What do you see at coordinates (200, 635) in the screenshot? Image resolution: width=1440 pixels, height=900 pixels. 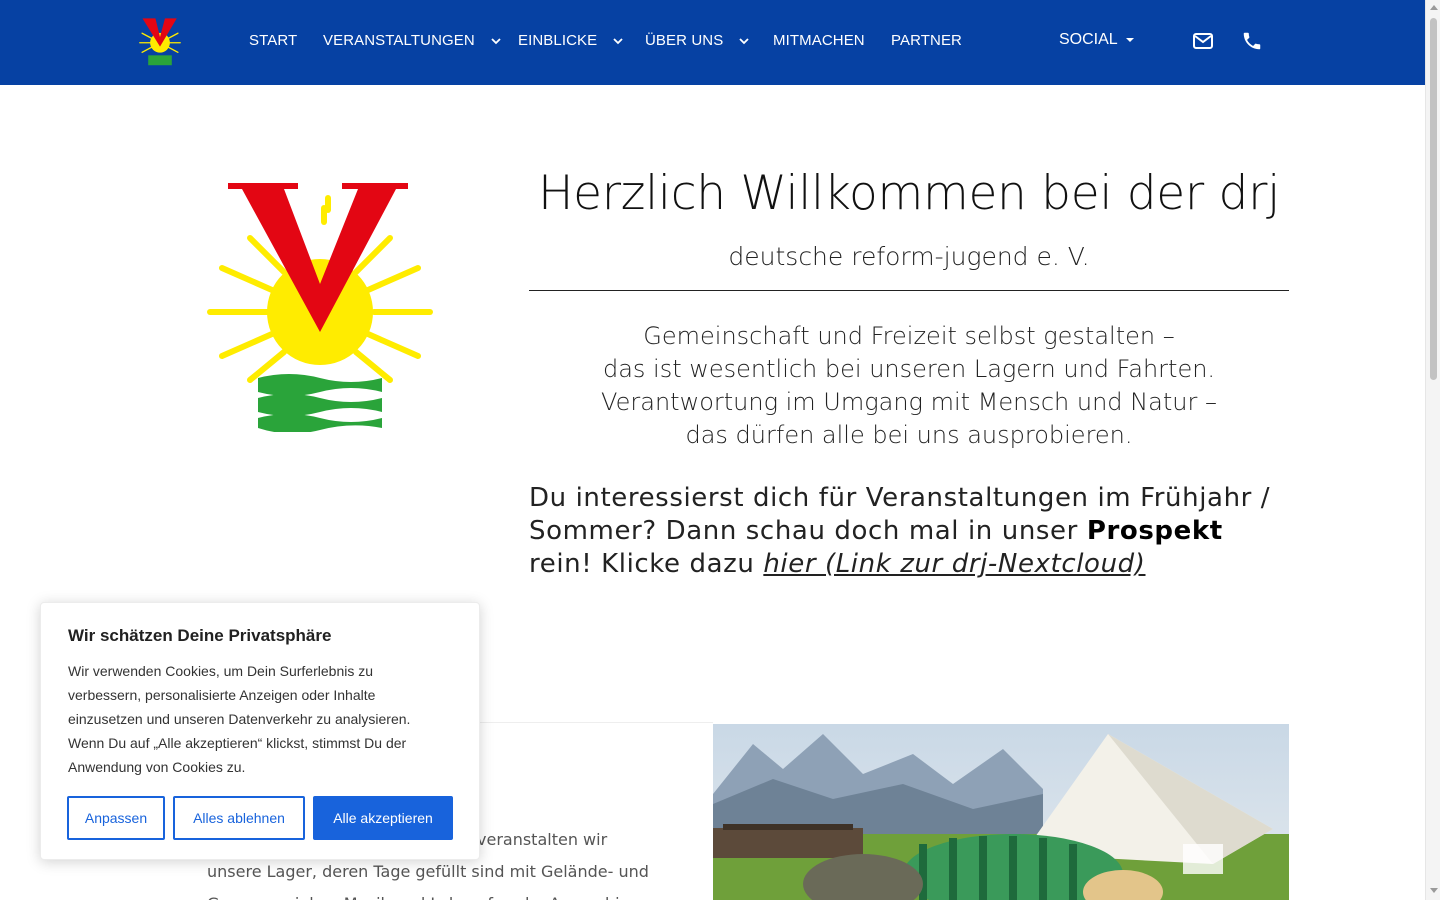 I see `cookie-title: Wir schätzen Deine Privatsphäre` at bounding box center [200, 635].